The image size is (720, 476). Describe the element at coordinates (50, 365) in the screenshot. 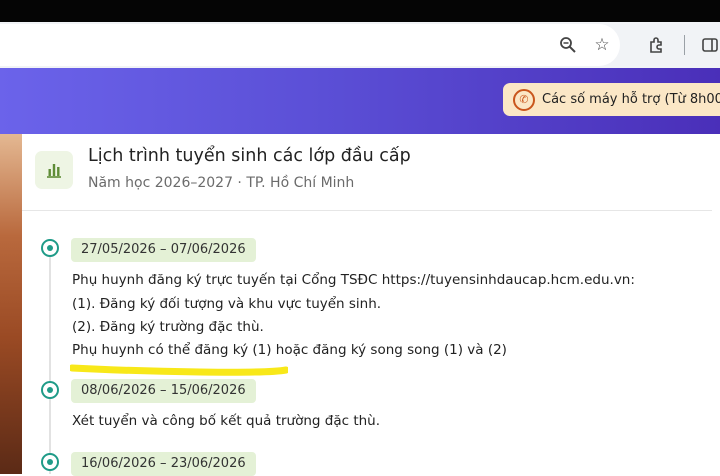

I see `timeline-line` at that location.